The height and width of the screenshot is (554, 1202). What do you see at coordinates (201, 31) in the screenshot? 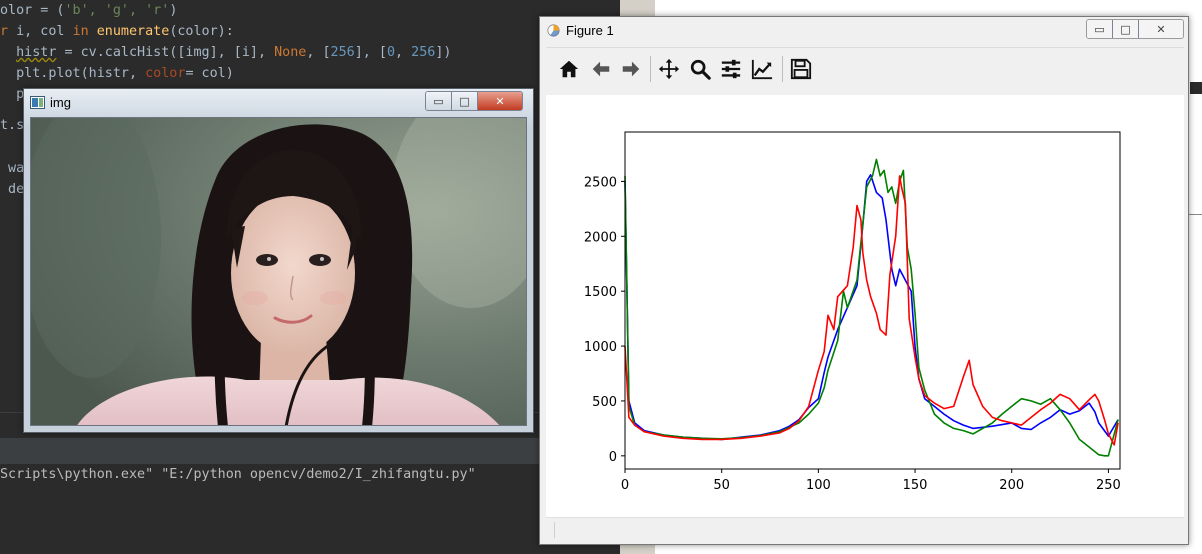
I see `code-token: (color):` at bounding box center [201, 31].